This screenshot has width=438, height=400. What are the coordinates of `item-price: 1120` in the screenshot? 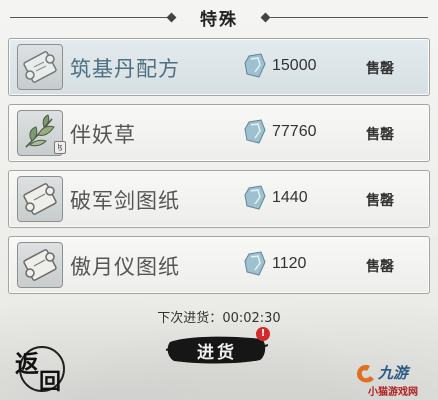 It's located at (274, 264).